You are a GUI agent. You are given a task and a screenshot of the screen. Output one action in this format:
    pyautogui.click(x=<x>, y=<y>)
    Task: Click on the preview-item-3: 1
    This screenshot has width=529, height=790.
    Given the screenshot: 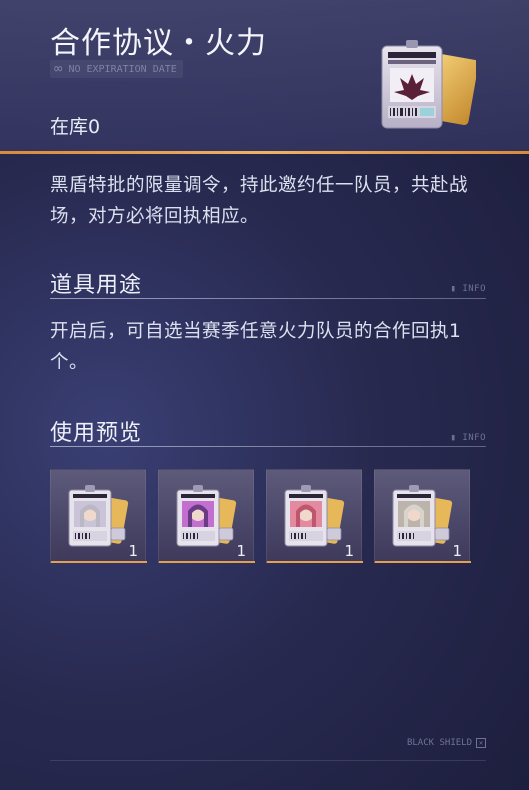 What is the action you would take?
    pyautogui.click(x=314, y=516)
    